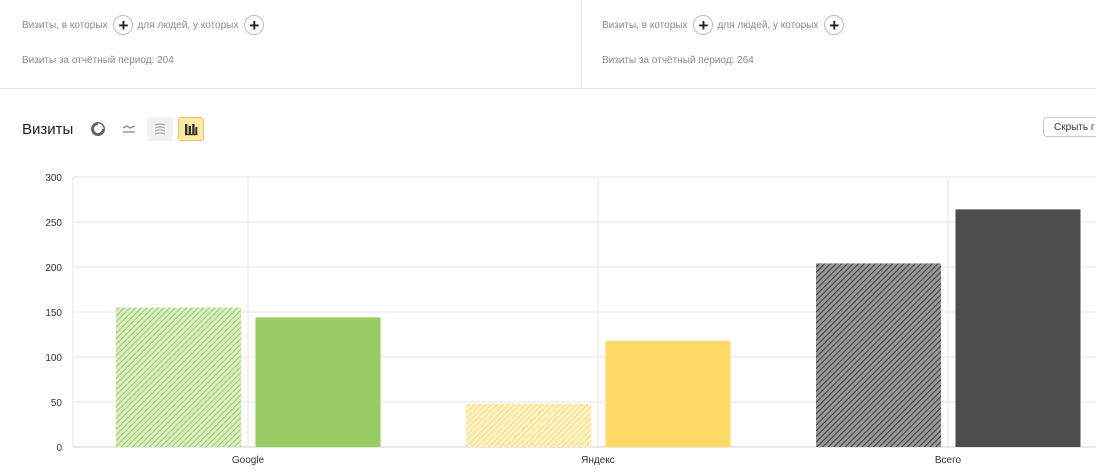 Image resolution: width=1096 pixels, height=474 pixels. What do you see at coordinates (191, 129) in the screenshot?
I see `bar-chart-icon` at bounding box center [191, 129].